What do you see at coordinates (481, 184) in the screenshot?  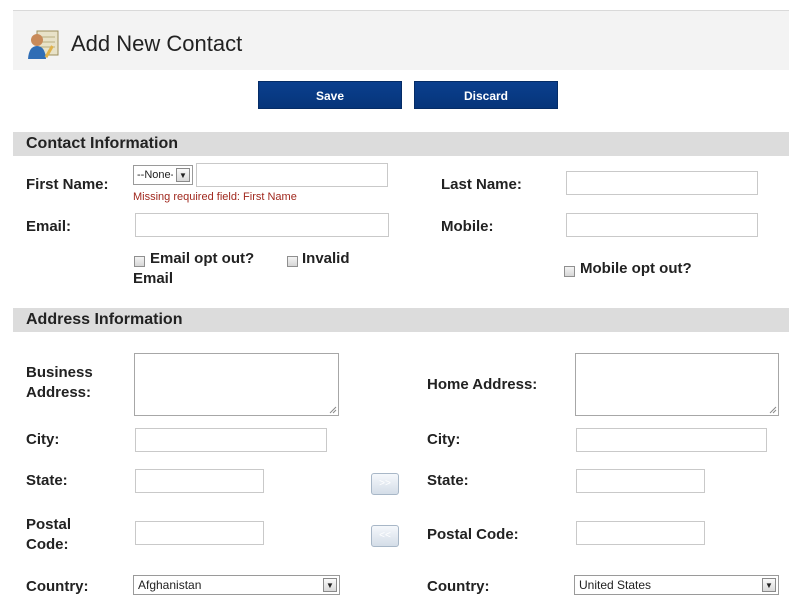 I see `last-name-label: Last Name:` at bounding box center [481, 184].